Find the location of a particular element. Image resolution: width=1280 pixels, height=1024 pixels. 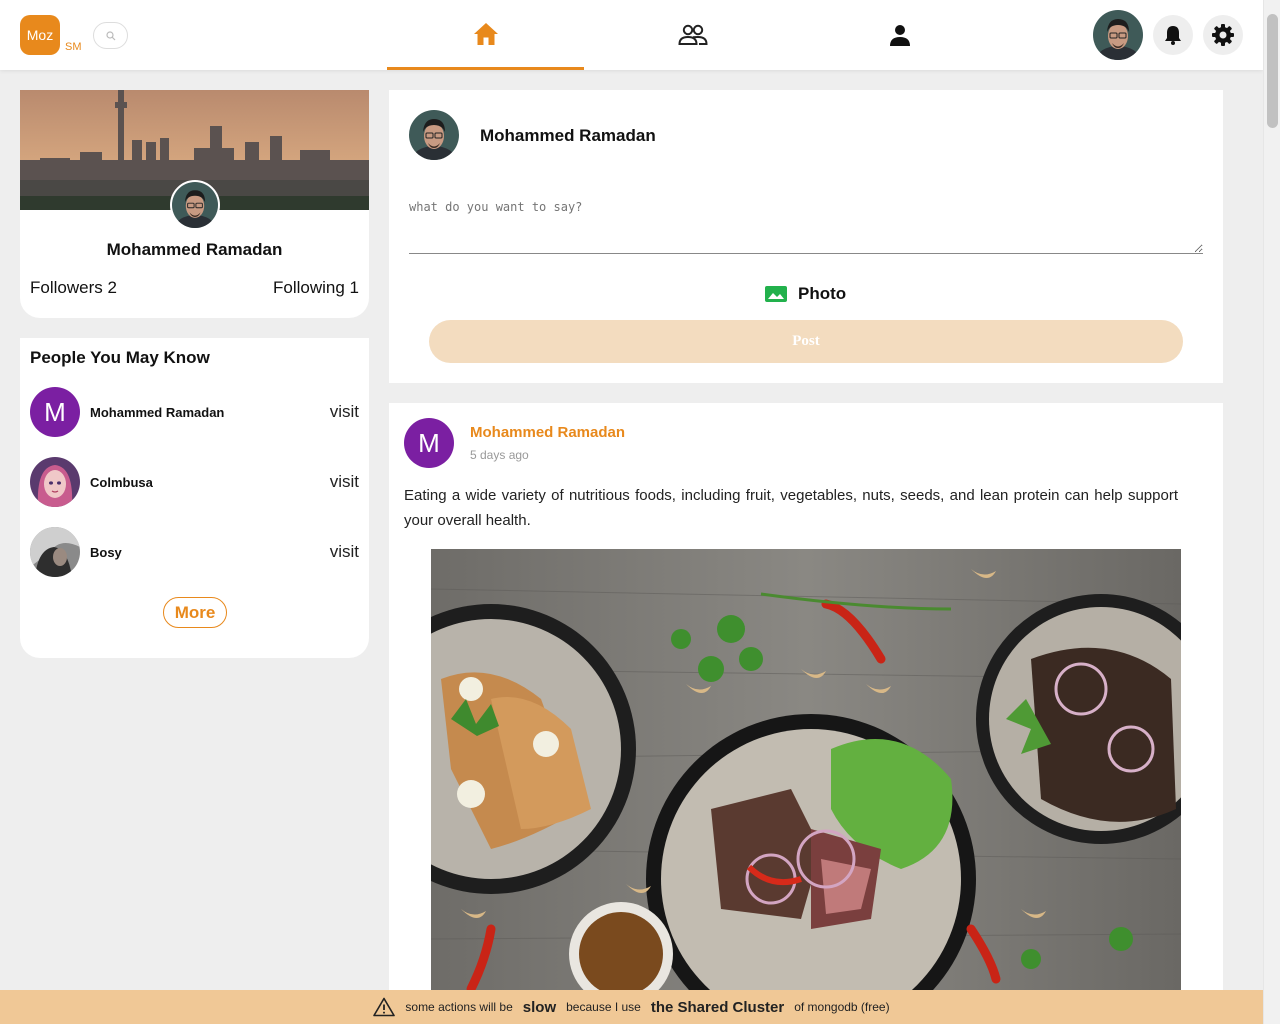

home-icon is located at coordinates (485, 33).